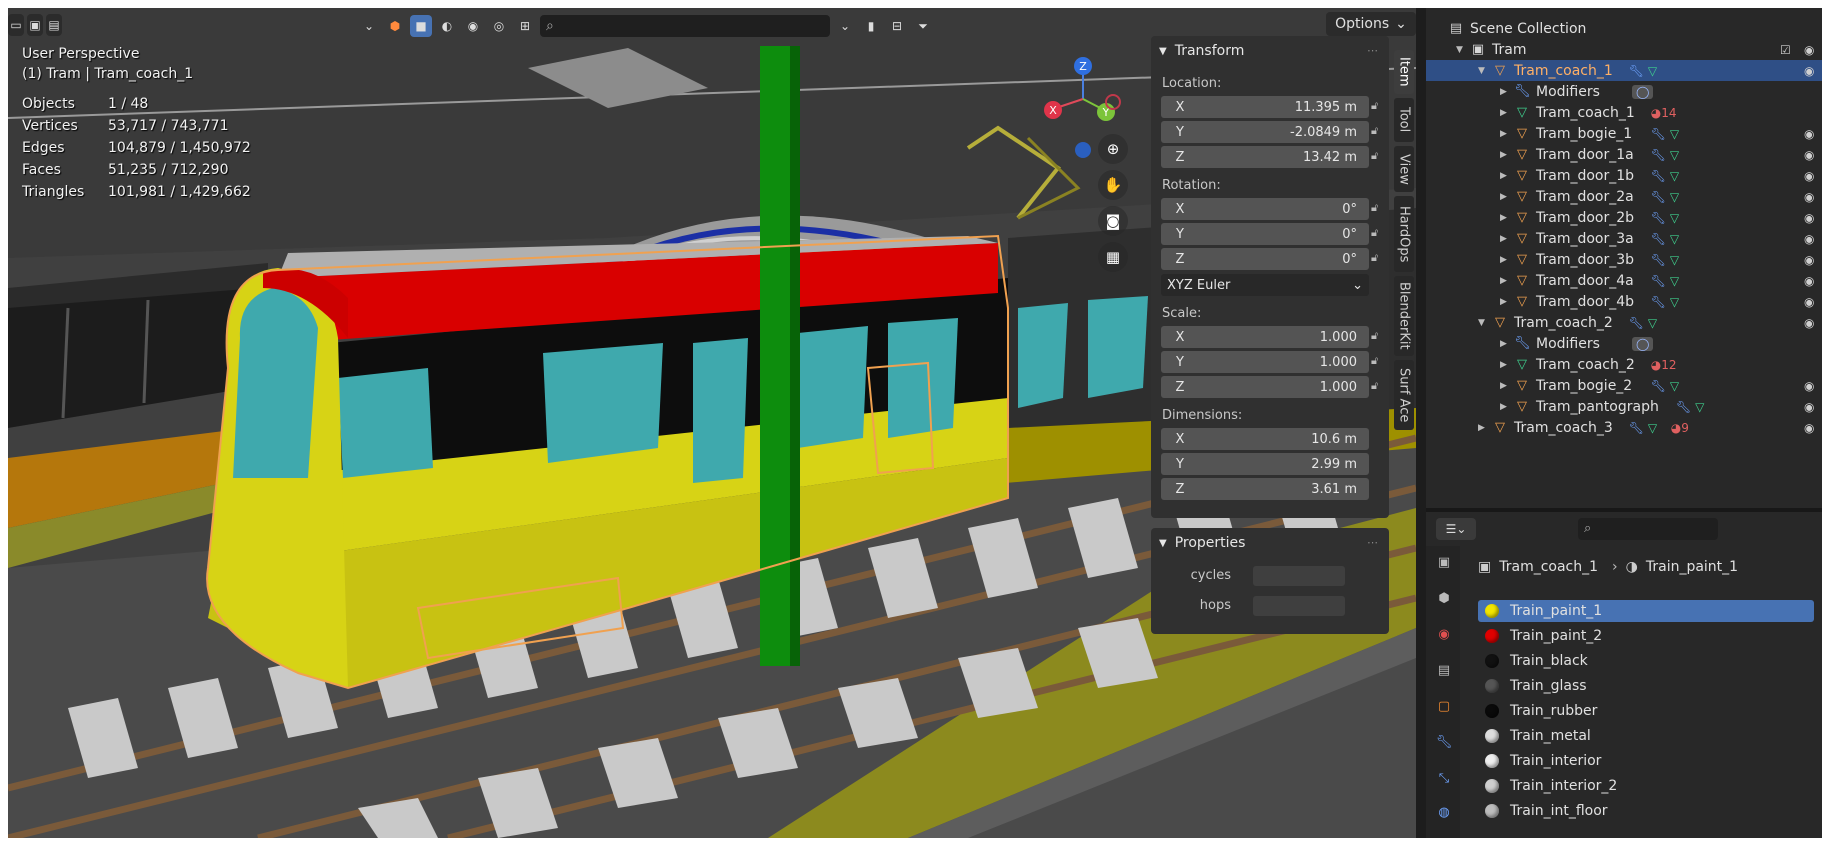 This screenshot has width=1830, height=846. Describe the element at coordinates (1646, 686) in the screenshot. I see `material-slot: Train_glass` at that location.